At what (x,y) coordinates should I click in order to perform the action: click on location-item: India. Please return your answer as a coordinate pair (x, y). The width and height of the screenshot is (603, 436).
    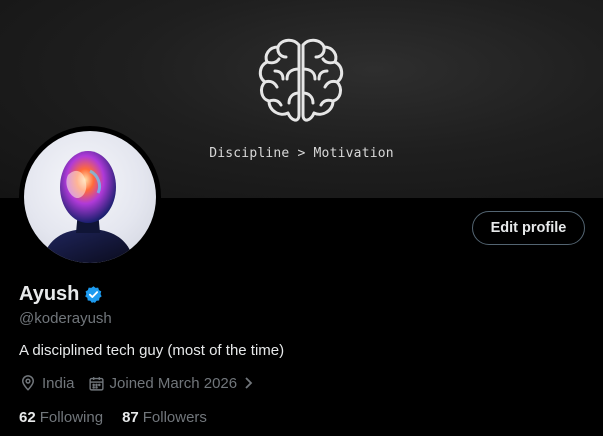
    Looking at the image, I should click on (47, 383).